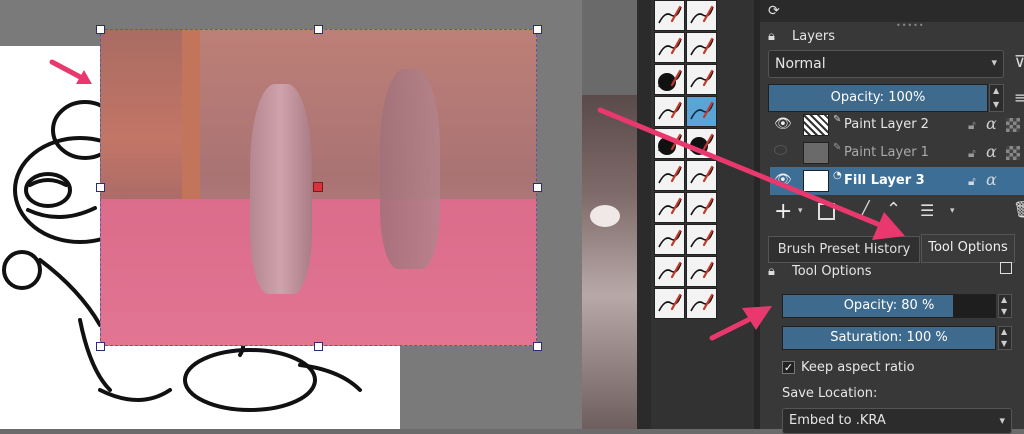 Image resolution: width=1024 pixels, height=434 pixels. I want to click on add-layer-icon: +, so click(783, 211).